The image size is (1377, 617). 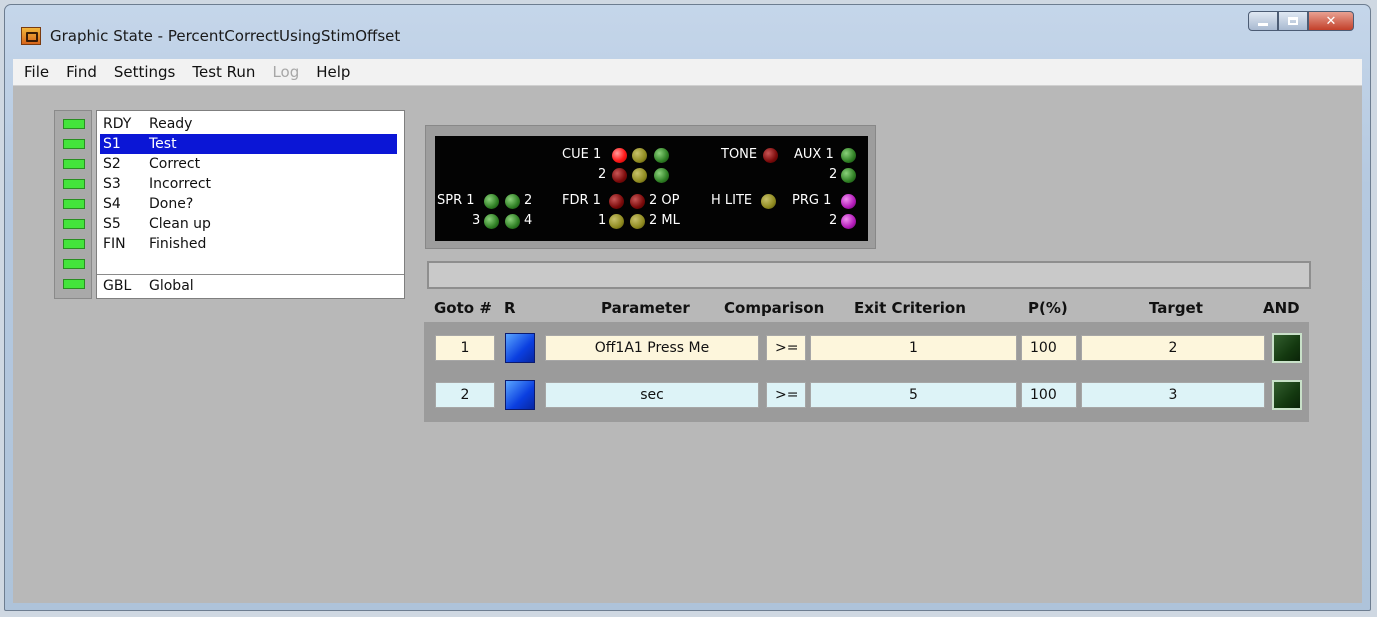 What do you see at coordinates (145, 72) in the screenshot?
I see `menu-settings: Settings` at bounding box center [145, 72].